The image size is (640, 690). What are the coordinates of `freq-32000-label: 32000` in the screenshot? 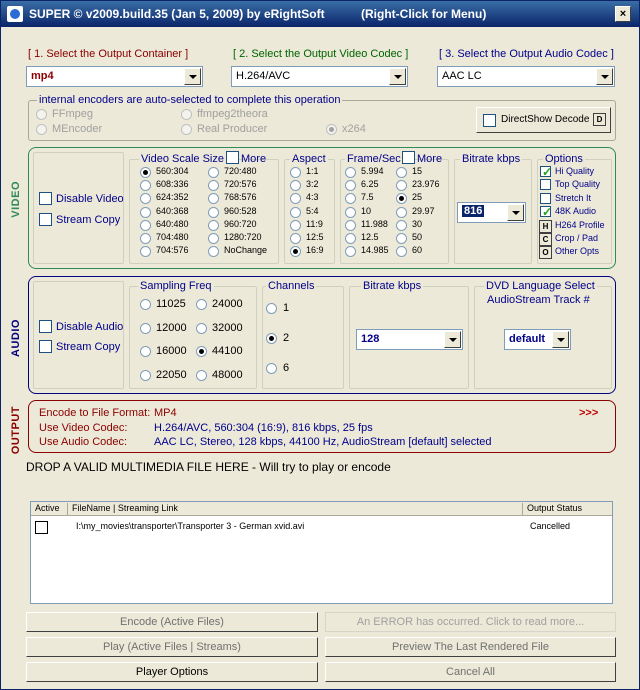 It's located at (227, 327).